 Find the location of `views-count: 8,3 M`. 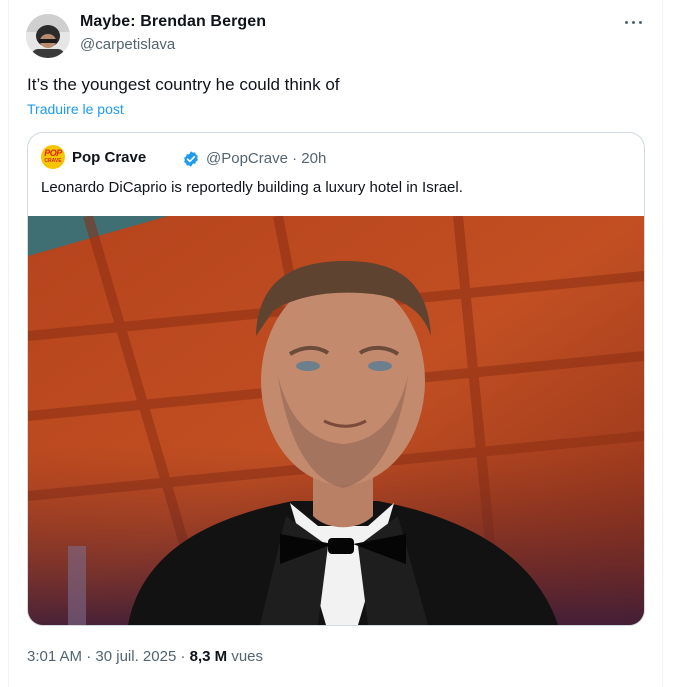

views-count: 8,3 M is located at coordinates (208, 656).